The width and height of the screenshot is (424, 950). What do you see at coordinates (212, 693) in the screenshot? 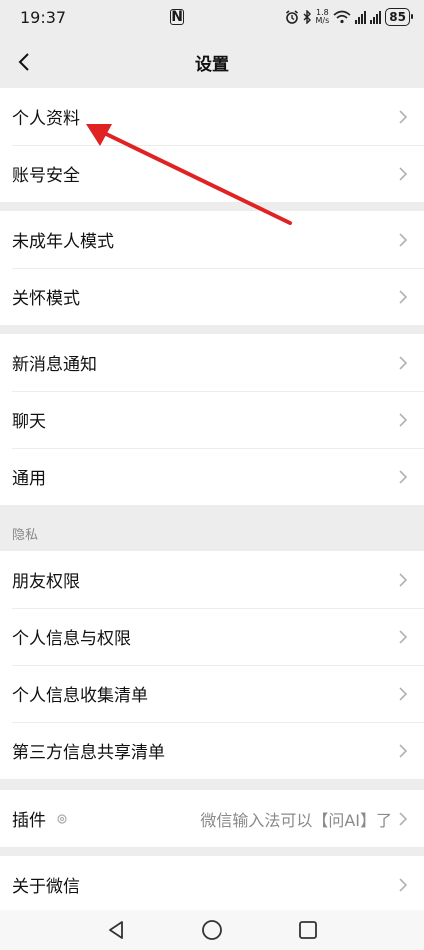
I see `row-info-collection-list: 个人信息收集清单` at bounding box center [212, 693].